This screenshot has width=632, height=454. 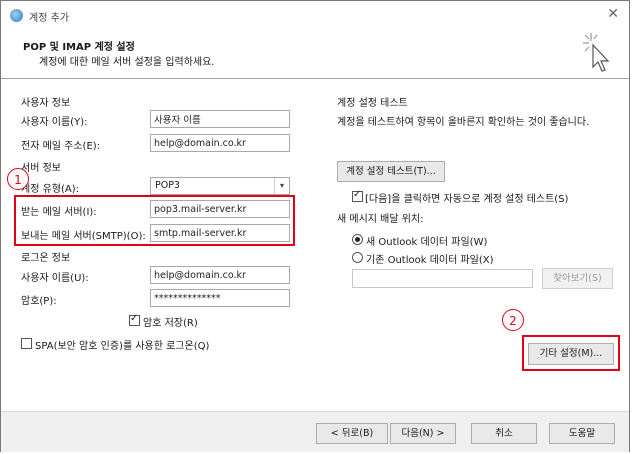 What do you see at coordinates (380, 219) in the screenshot?
I see `delivery-heading: 새 메시지 배달 위치:` at bounding box center [380, 219].